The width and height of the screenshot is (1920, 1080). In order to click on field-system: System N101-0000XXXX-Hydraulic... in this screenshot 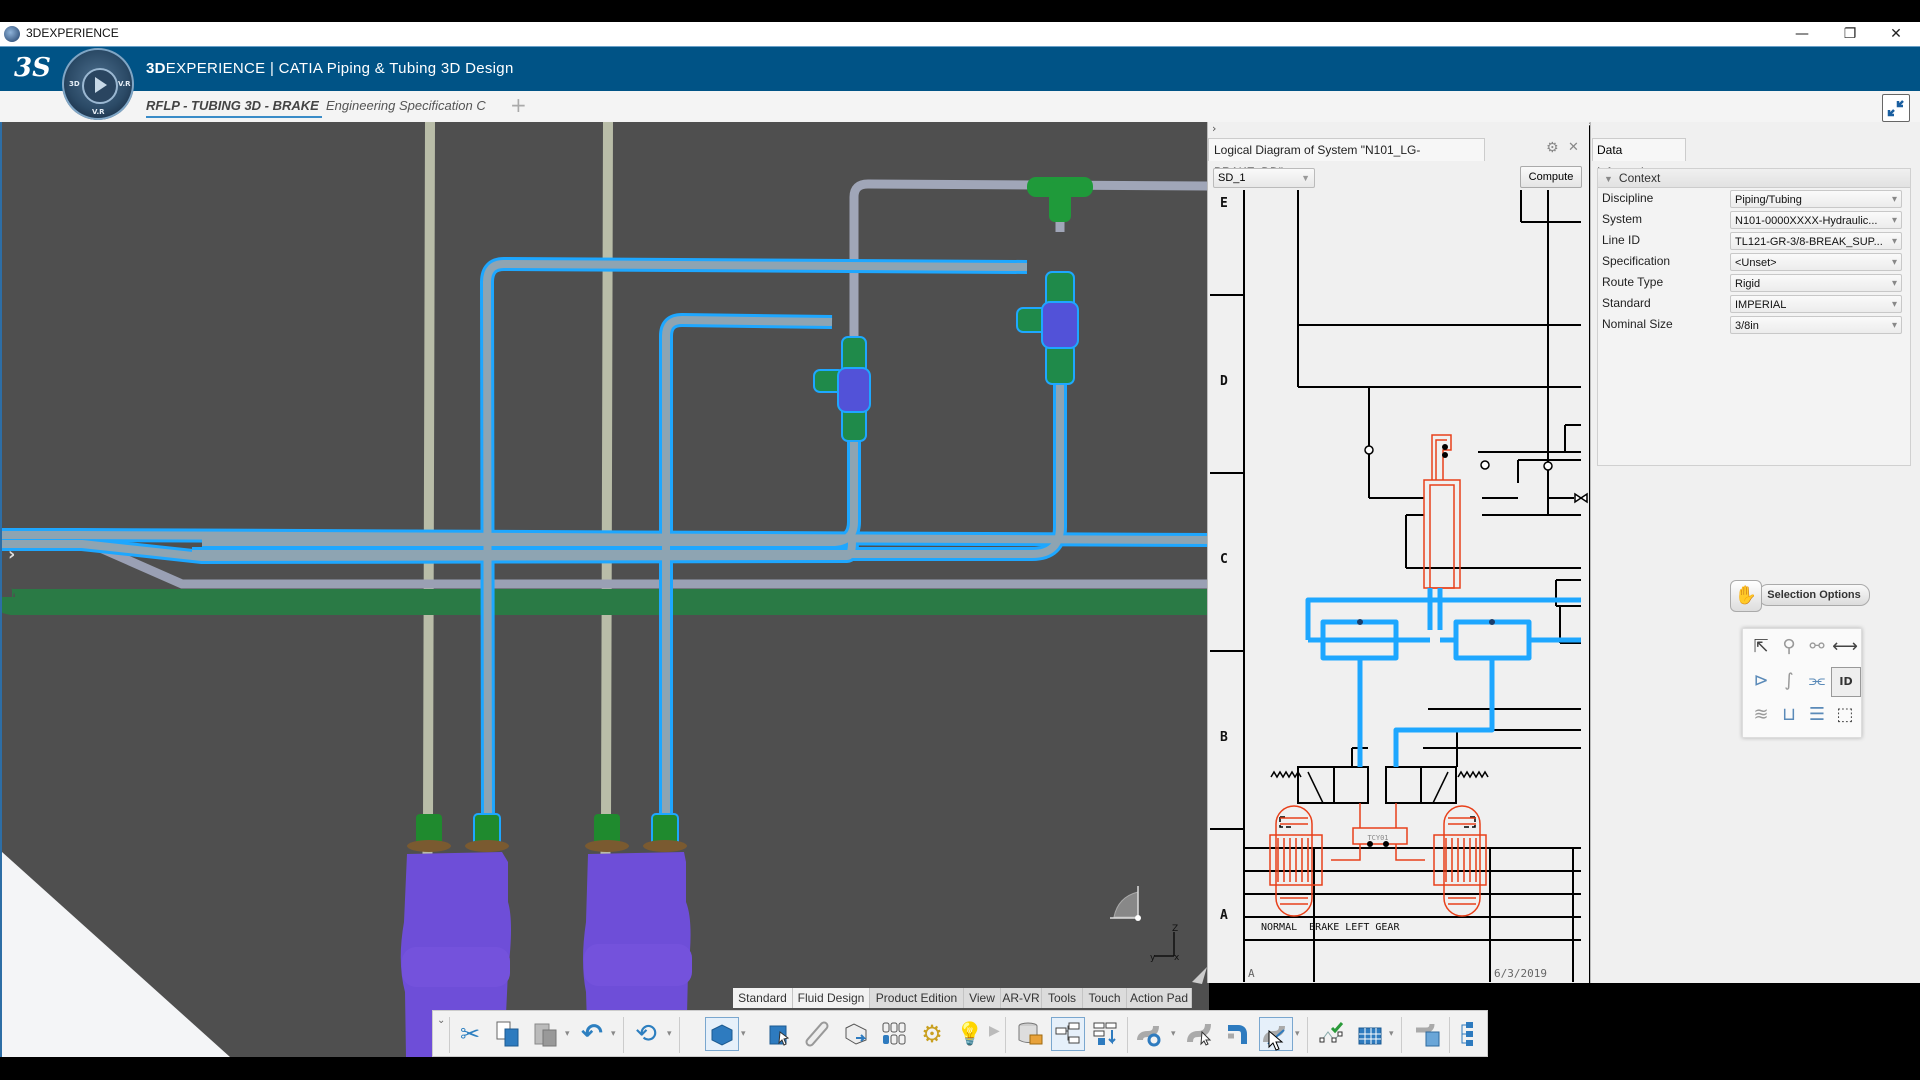, I will do `click(1754, 220)`.